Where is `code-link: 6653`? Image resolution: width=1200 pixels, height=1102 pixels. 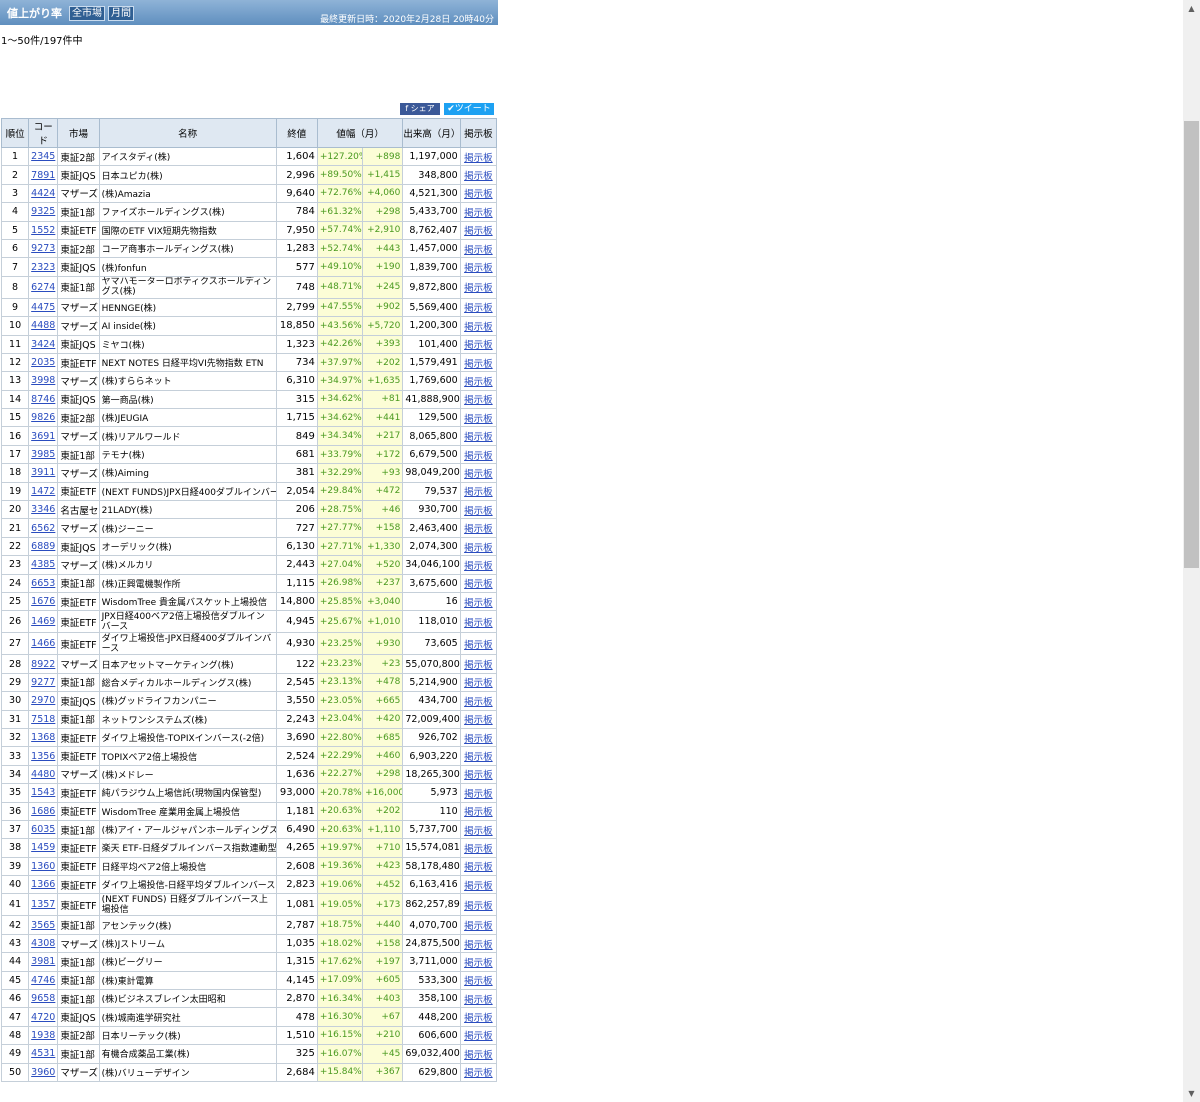
code-link: 6653 is located at coordinates (43, 583).